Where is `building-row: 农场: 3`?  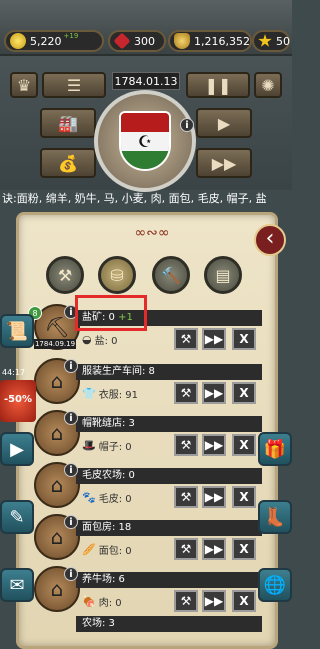
building-row: 农场: 3 is located at coordinates (148, 627).